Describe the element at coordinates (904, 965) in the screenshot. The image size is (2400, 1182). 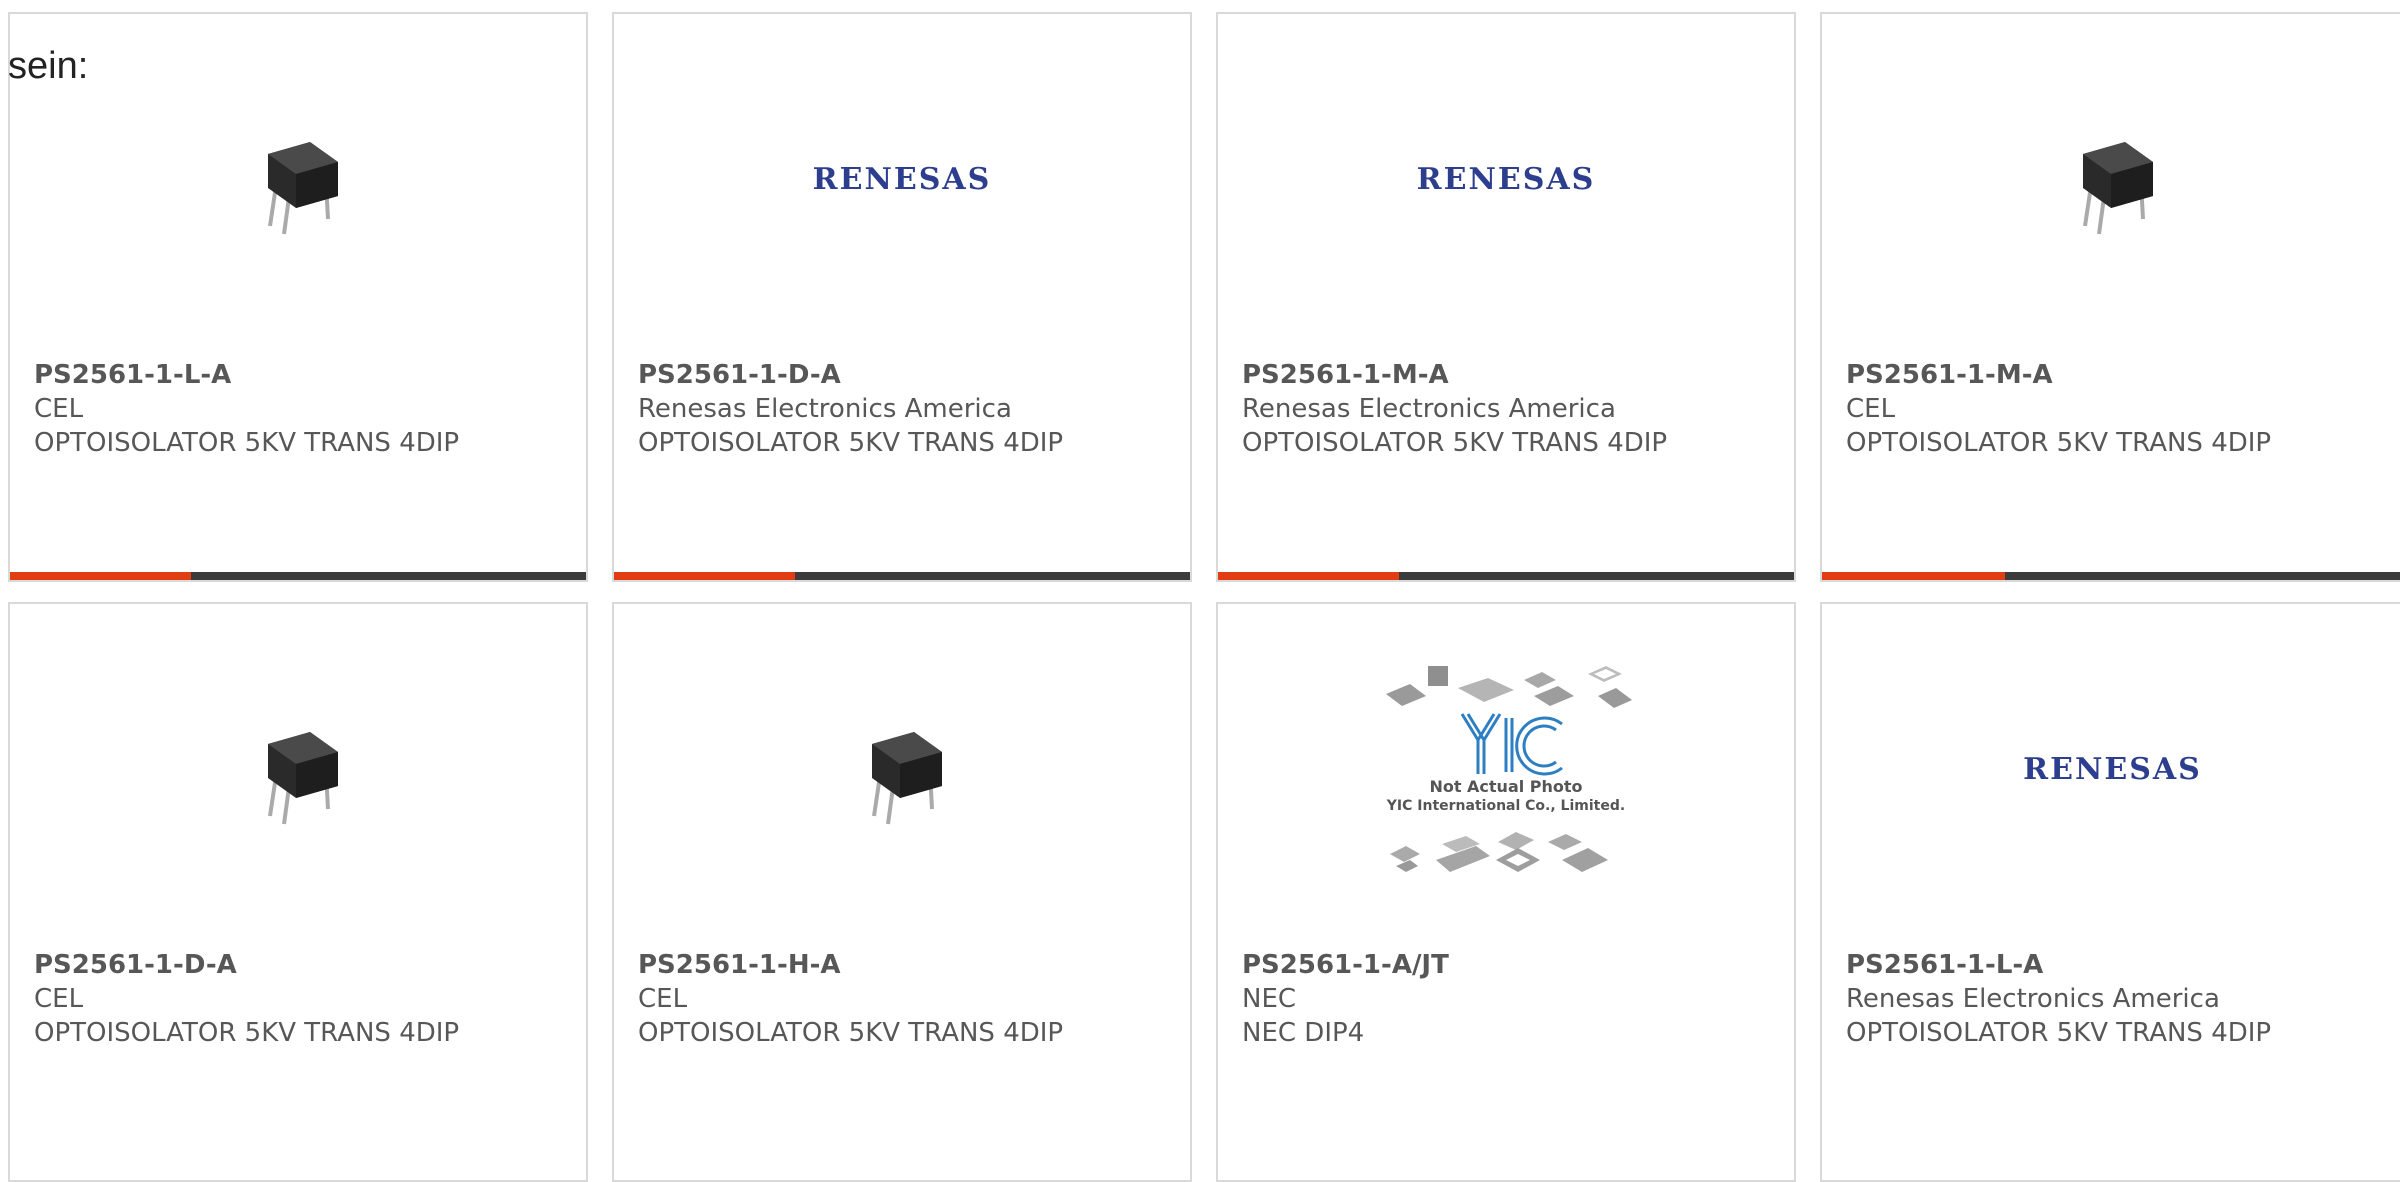
I see `part-number: PS2561-1-H-A` at that location.